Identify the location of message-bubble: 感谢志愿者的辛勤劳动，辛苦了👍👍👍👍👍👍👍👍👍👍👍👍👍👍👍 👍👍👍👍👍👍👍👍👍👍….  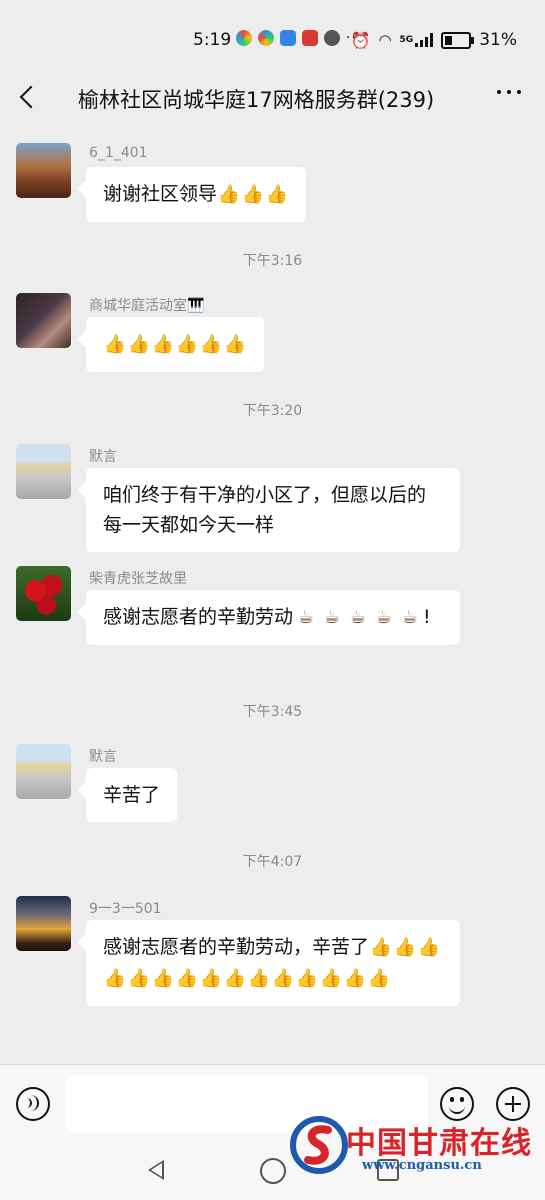
(273, 963).